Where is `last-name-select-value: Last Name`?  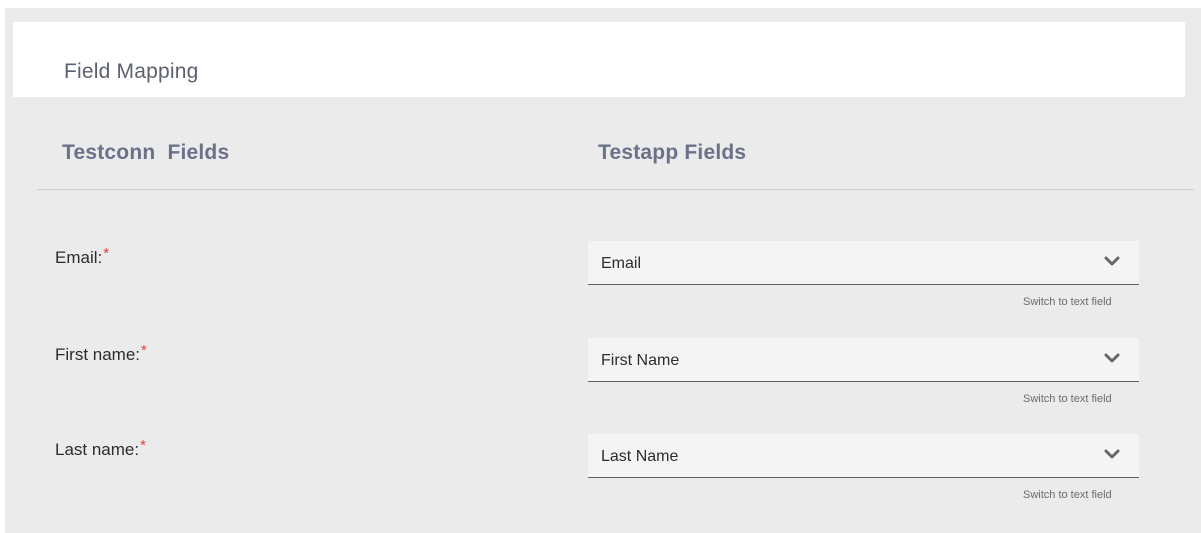
last-name-select-value: Last Name is located at coordinates (640, 456).